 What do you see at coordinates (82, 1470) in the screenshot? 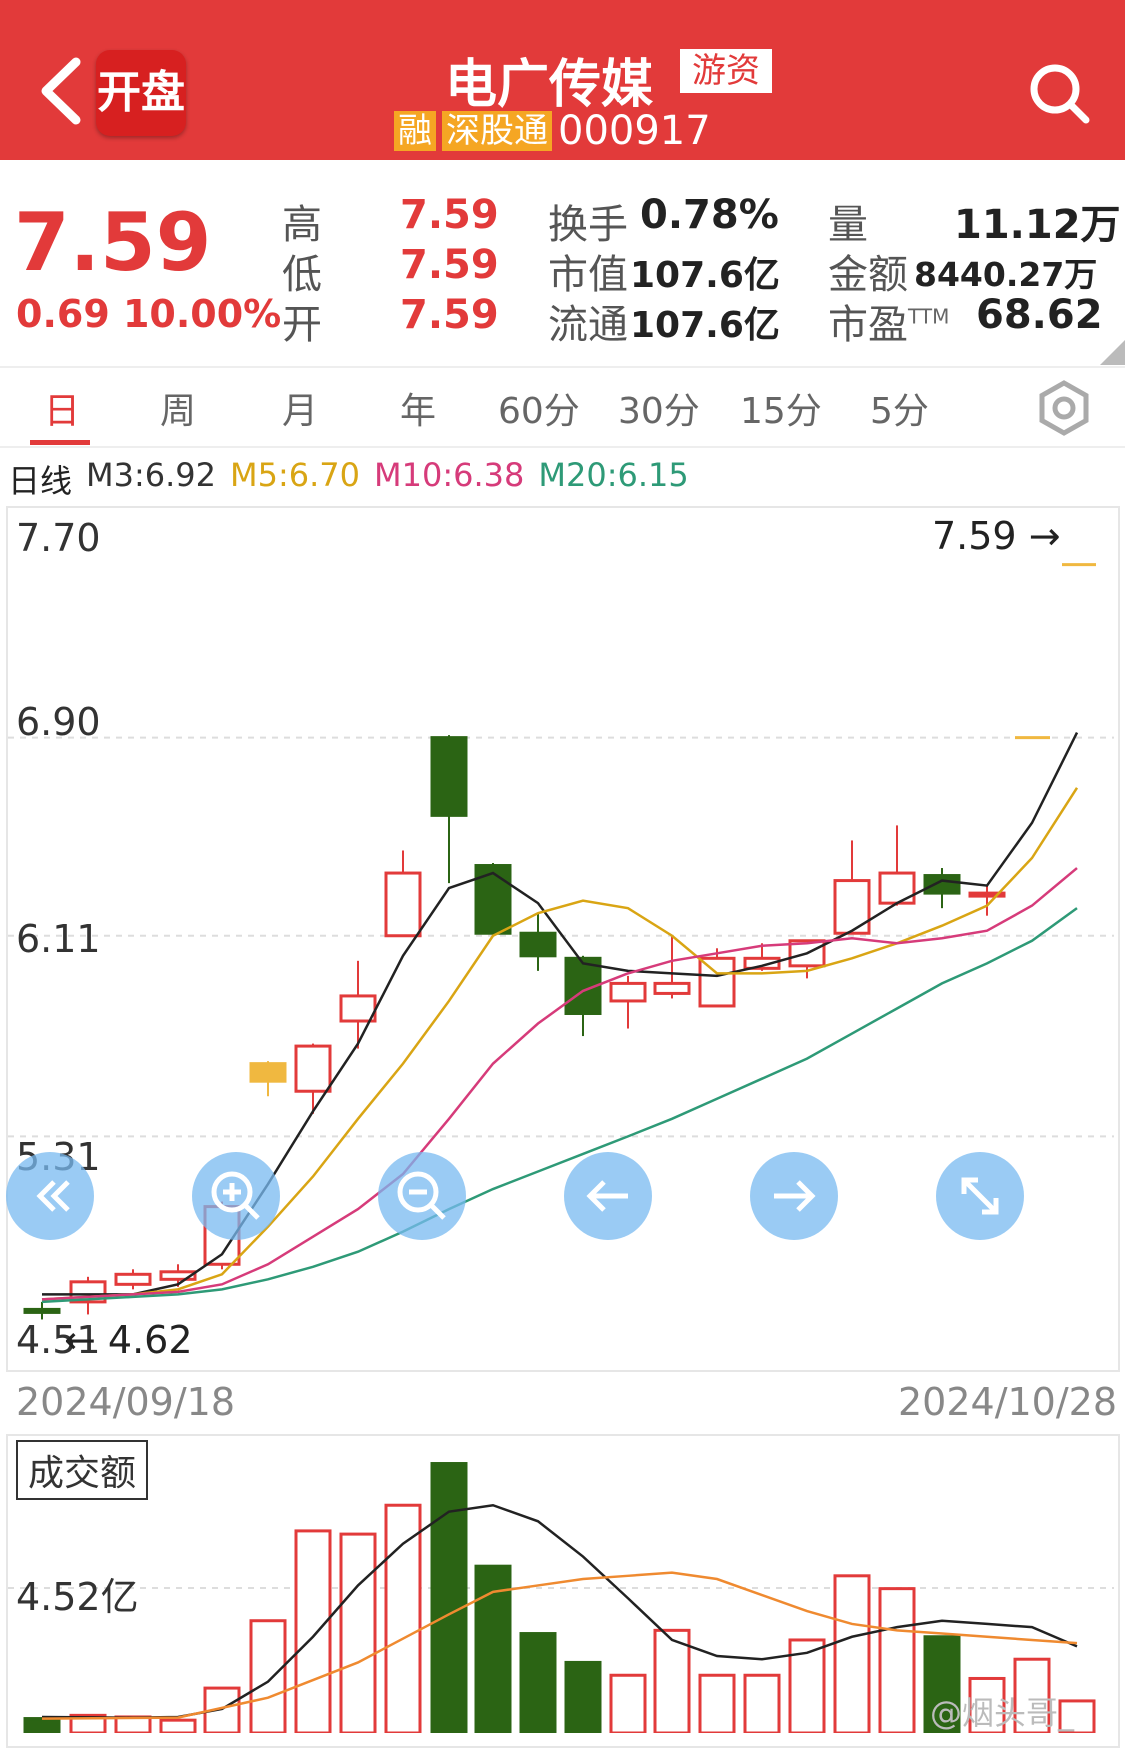
I see `volume-tag: 成交额` at bounding box center [82, 1470].